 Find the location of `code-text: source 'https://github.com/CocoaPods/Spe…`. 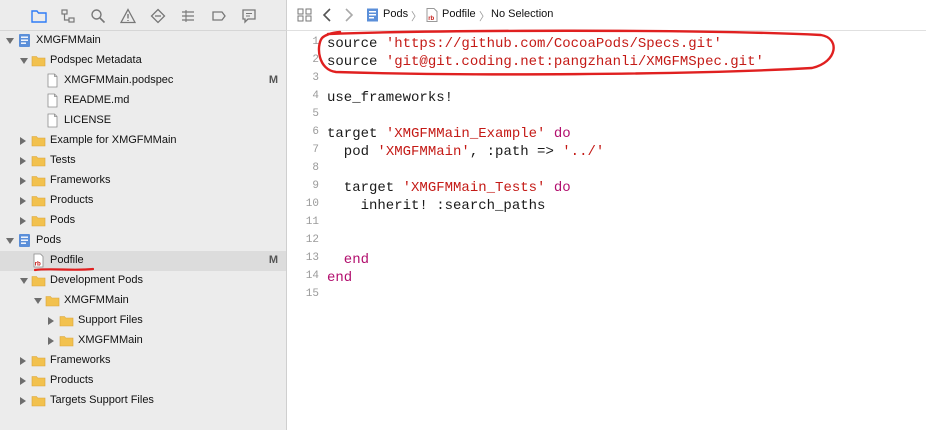

code-text: source 'https://github.com/CocoaPods/Spe… is located at coordinates (524, 44).